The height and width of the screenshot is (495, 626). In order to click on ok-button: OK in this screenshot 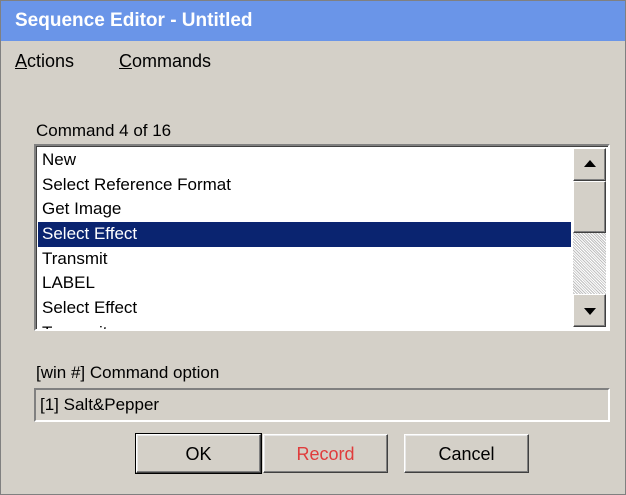, I will do `click(198, 453)`.